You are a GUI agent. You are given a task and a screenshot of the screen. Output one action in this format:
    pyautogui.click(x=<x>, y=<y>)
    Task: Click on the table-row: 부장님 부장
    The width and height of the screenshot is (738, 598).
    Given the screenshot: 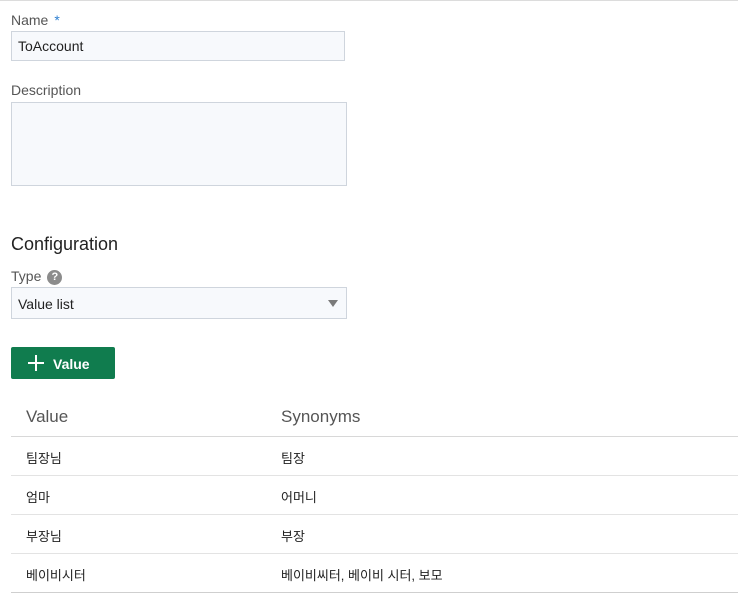 What is the action you would take?
    pyautogui.click(x=374, y=534)
    